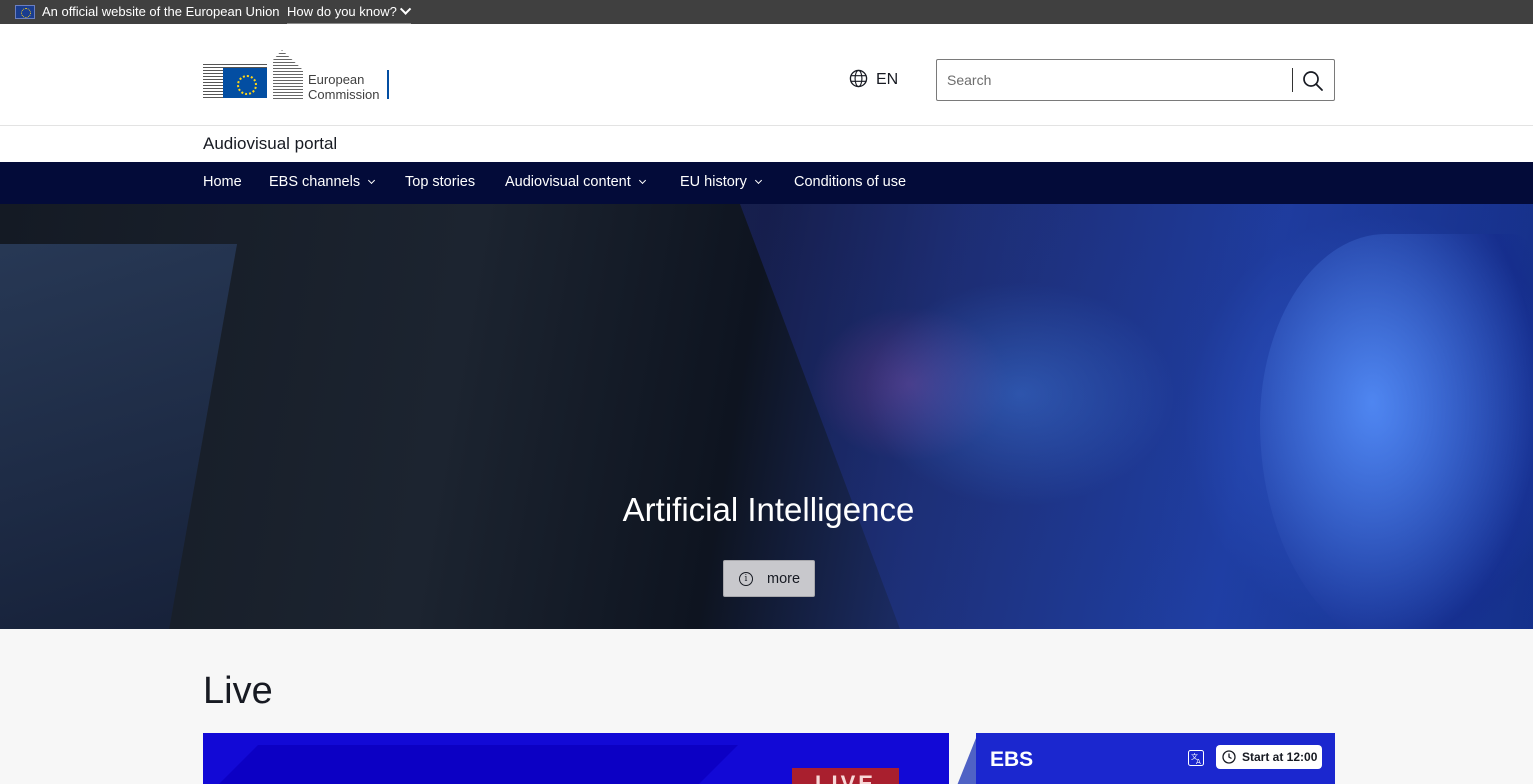  I want to click on logo-line-1: European, so click(336, 79).